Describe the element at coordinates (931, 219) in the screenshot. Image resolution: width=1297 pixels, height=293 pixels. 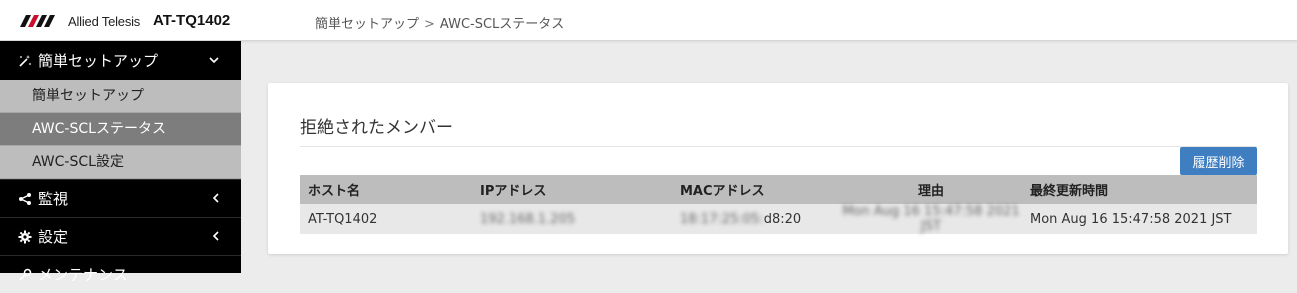
I see `cell-reason-value: Mon Aug 16 15:47:58 2021 JST` at that location.